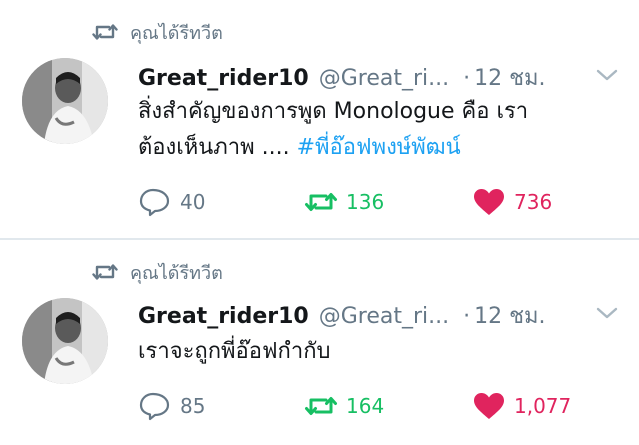 The image size is (639, 445). Describe the element at coordinates (193, 202) in the screenshot. I see `reply-count: 40` at that location.